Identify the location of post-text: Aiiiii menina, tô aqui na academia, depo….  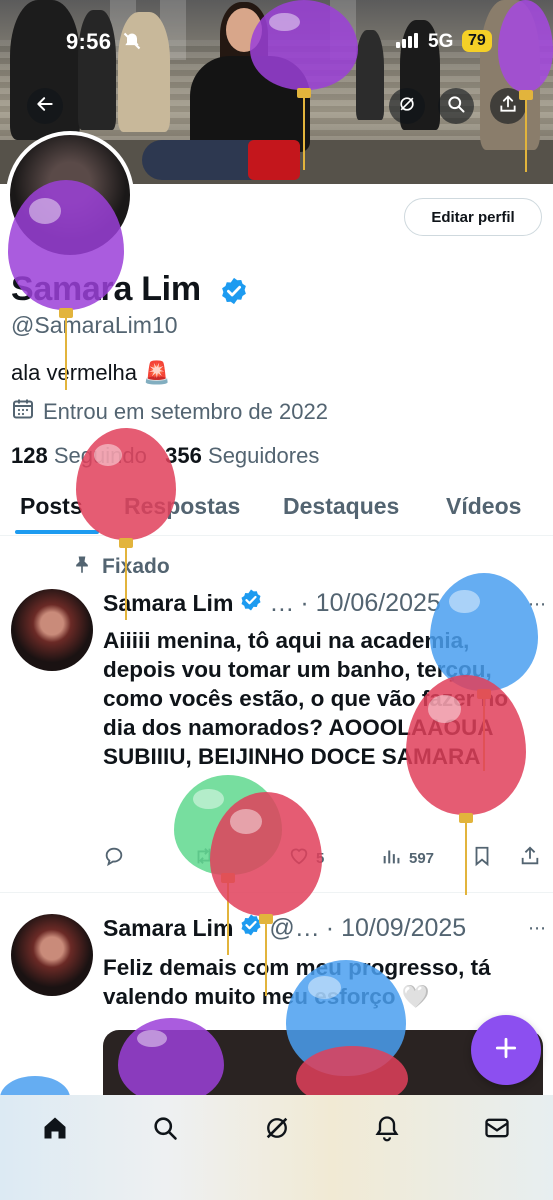
(306, 698).